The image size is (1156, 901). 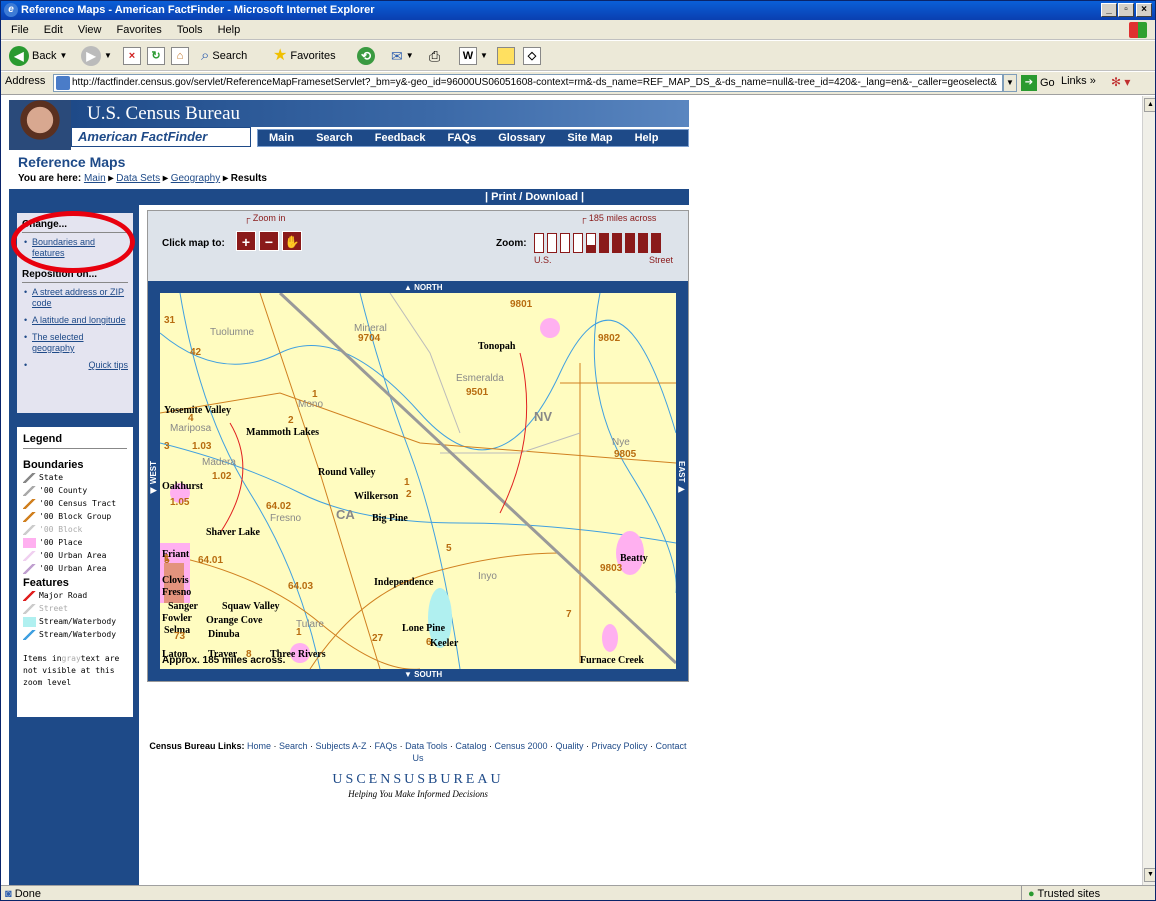 What do you see at coordinates (1078, 81) in the screenshot?
I see `links-button: Links »` at bounding box center [1078, 81].